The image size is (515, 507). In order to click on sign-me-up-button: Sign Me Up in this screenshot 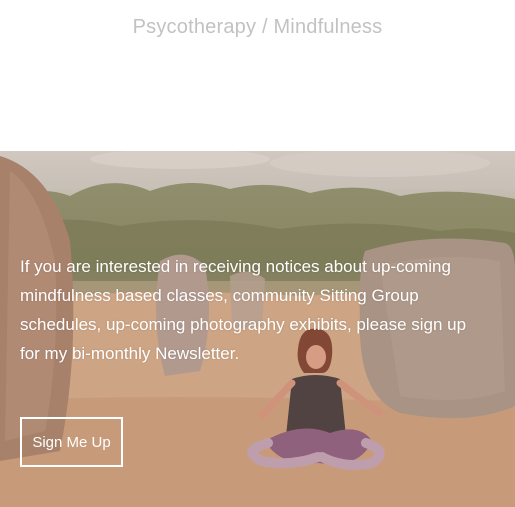, I will do `click(71, 442)`.